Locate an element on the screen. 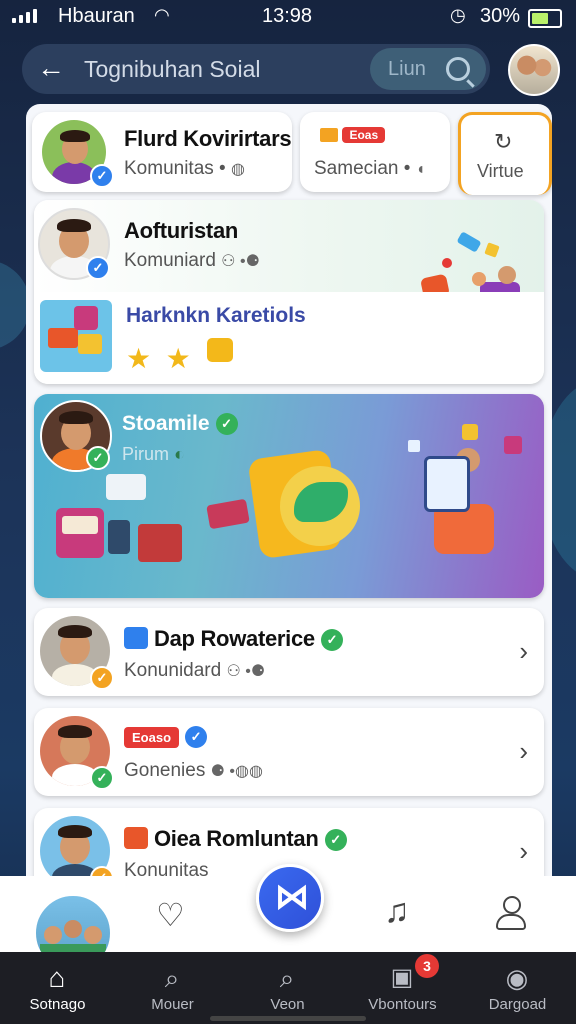 Image resolution: width=576 pixels, height=1024 pixels. tab-notifications: ▣ 3 Vbontours is located at coordinates (402, 988).